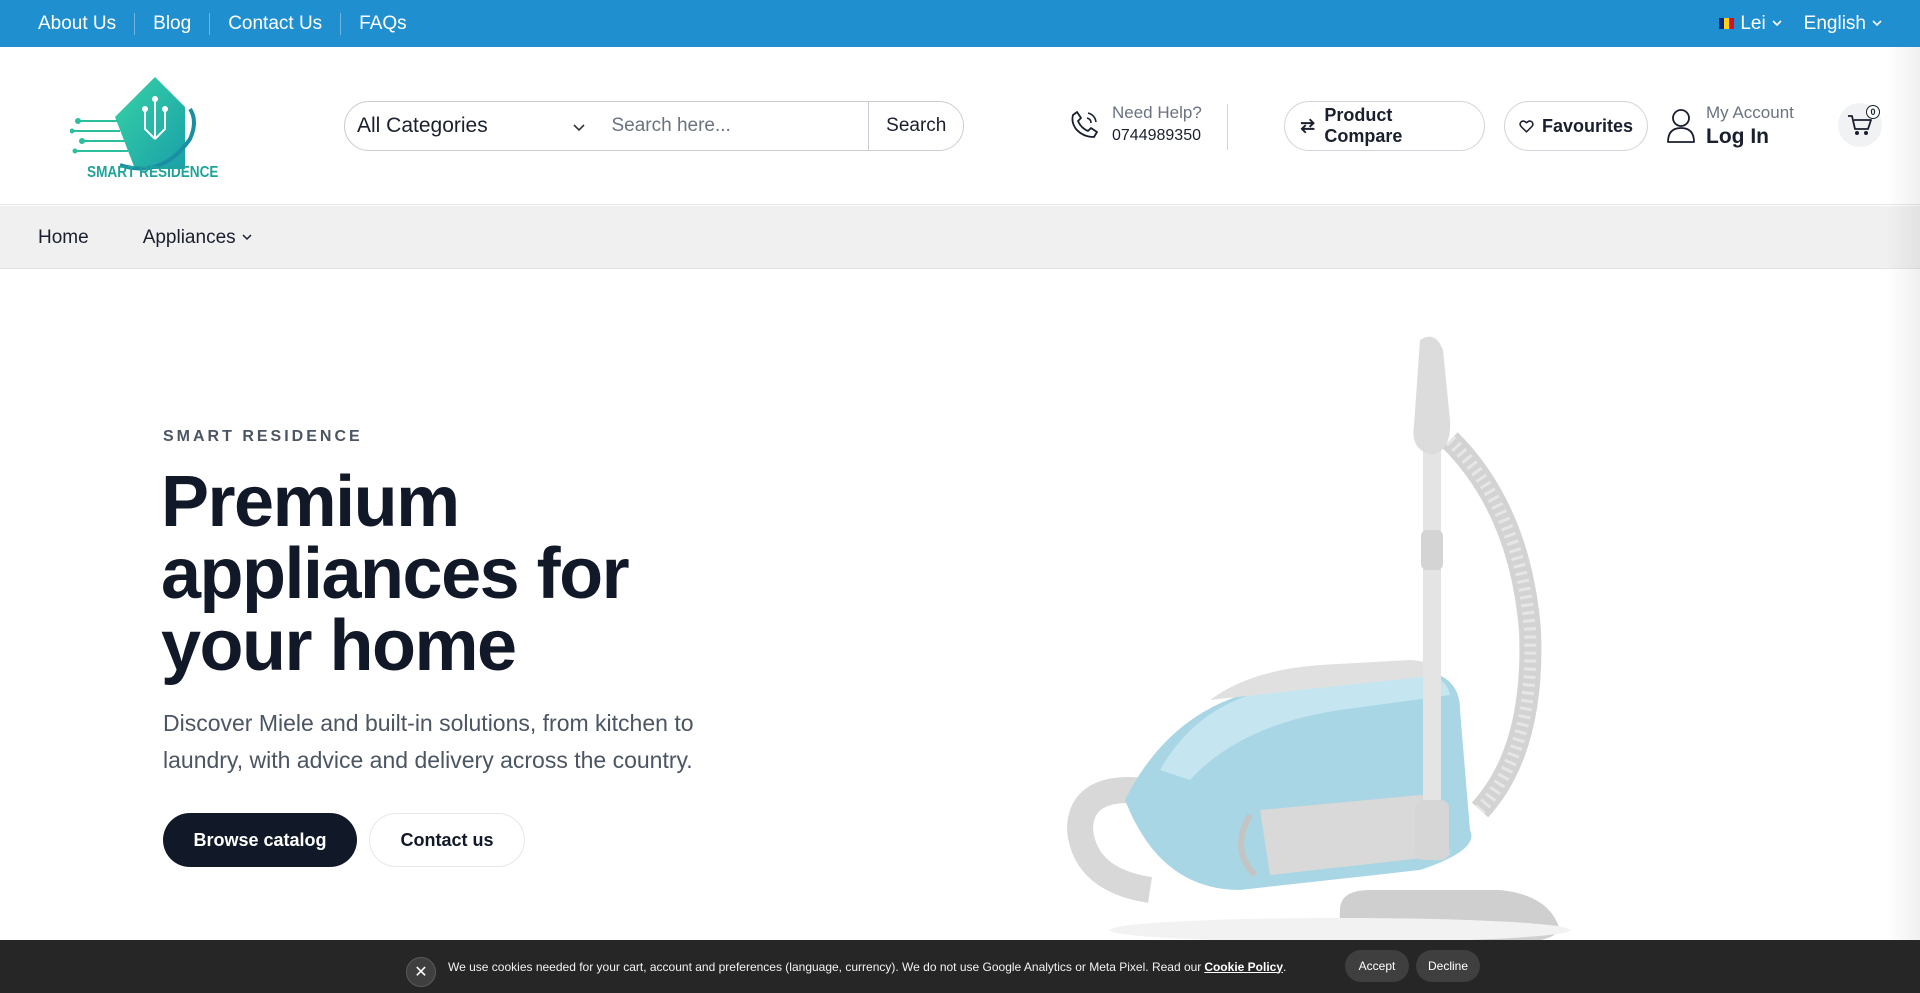 This screenshot has height=993, width=1920. Describe the element at coordinates (274, 23) in the screenshot. I see `contact-us-link: Contact Us` at that location.